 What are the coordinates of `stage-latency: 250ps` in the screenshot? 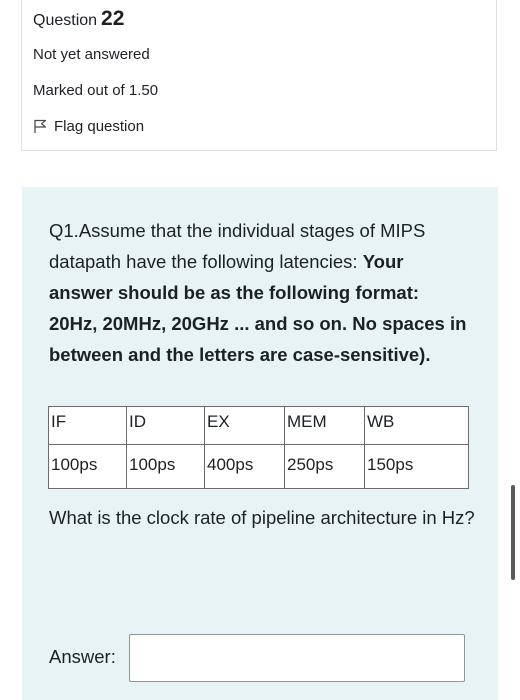 It's located at (324, 466).